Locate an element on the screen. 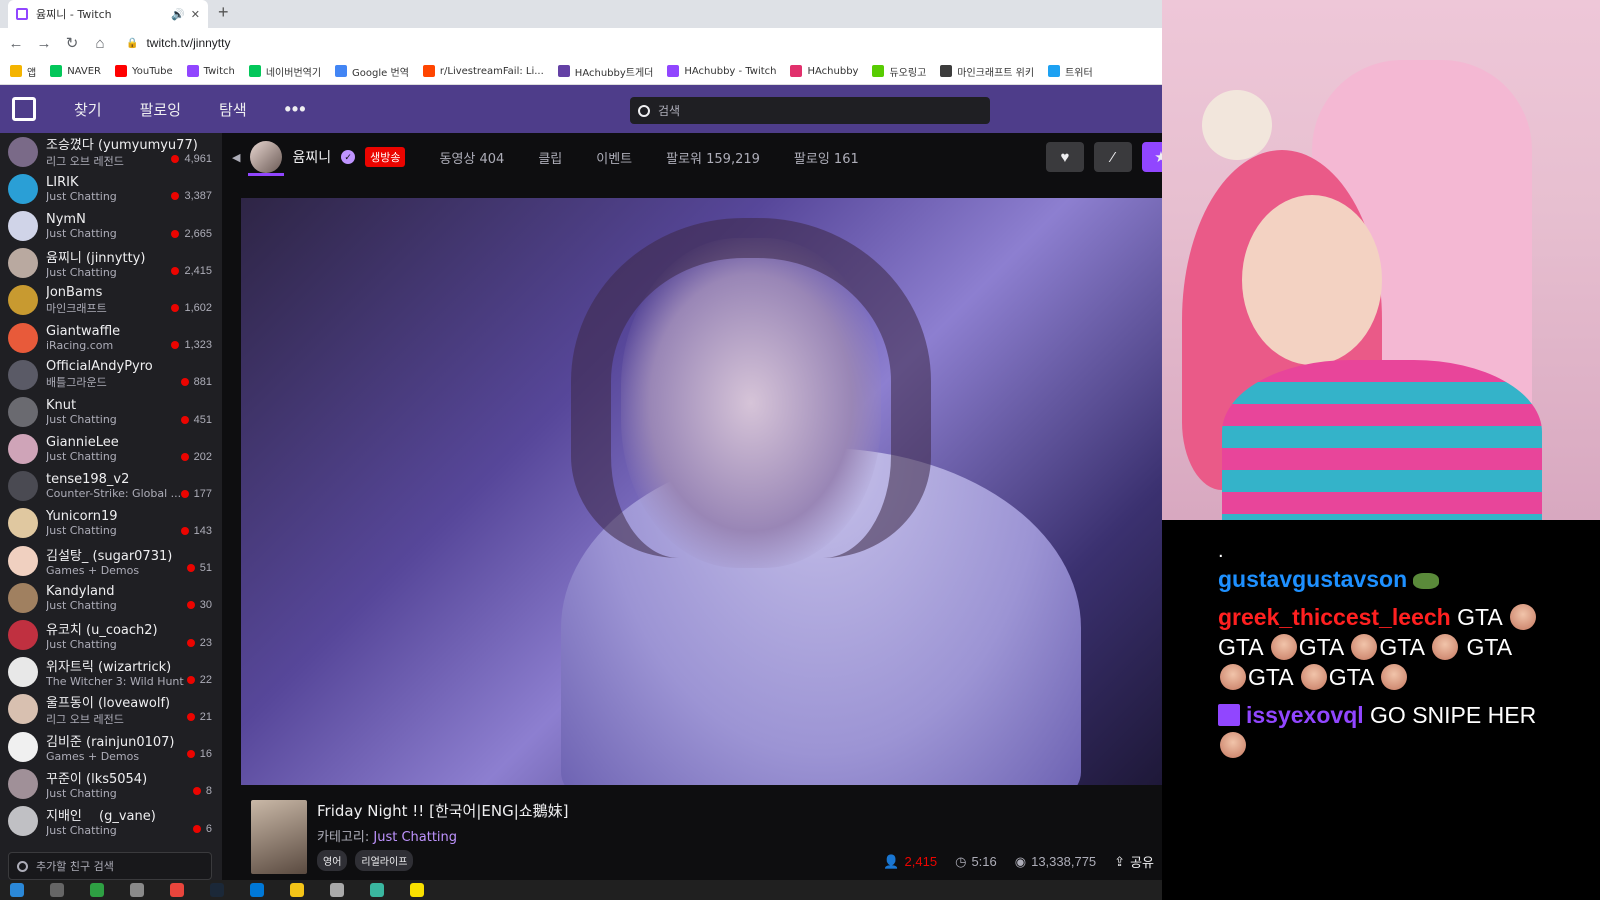 Image resolution: width=1600 pixels, height=900 pixels. bookmark-item: 듀오링고 is located at coordinates (899, 71).